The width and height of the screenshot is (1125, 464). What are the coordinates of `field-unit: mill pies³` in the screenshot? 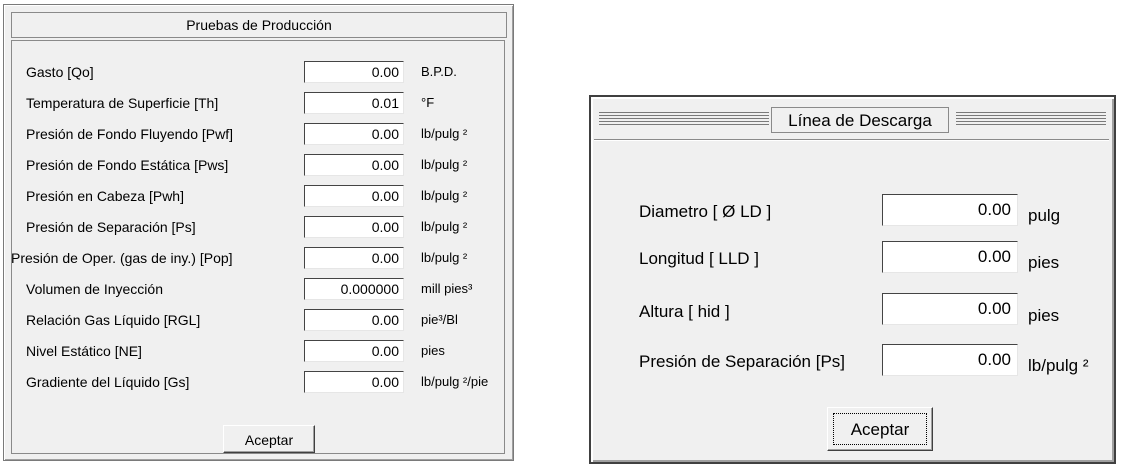 It's located at (447, 288).